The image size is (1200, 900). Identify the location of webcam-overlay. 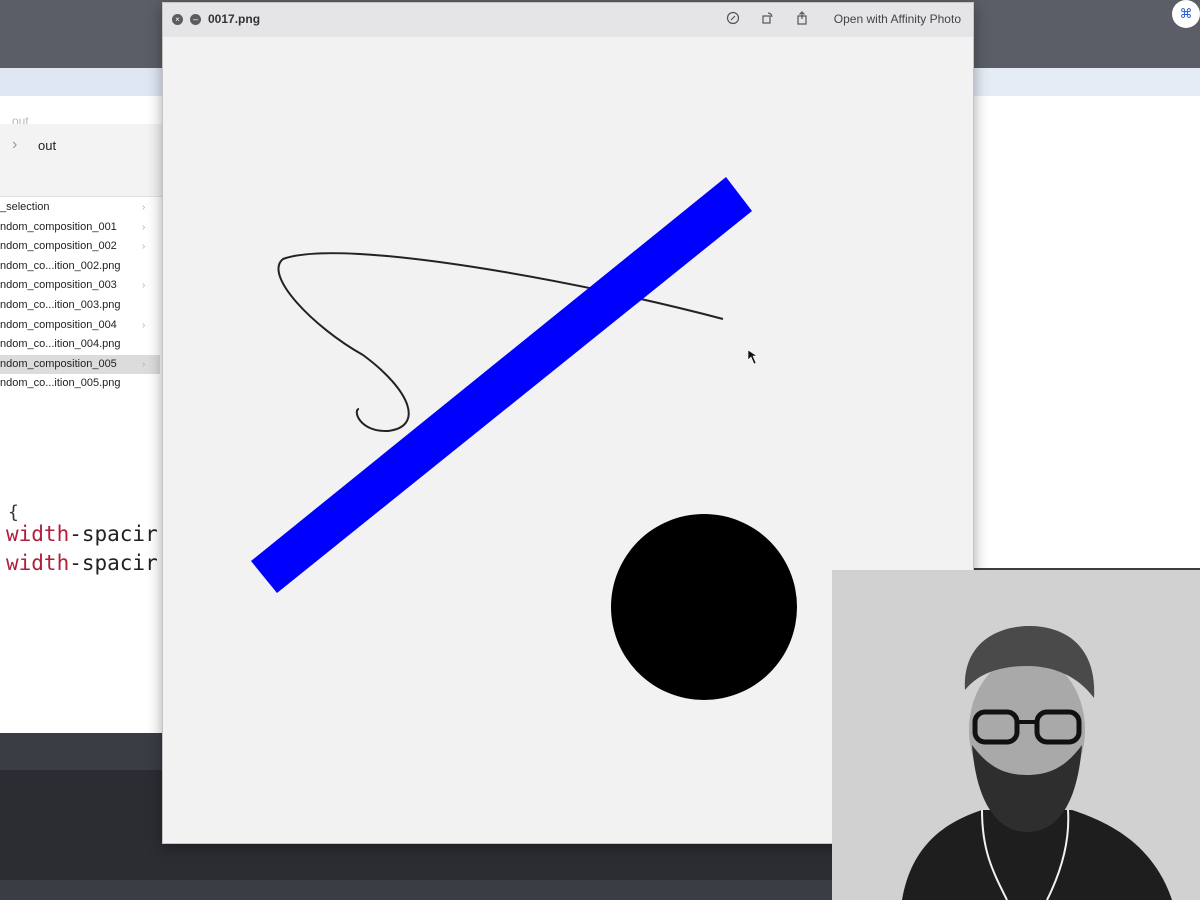
(1016, 735).